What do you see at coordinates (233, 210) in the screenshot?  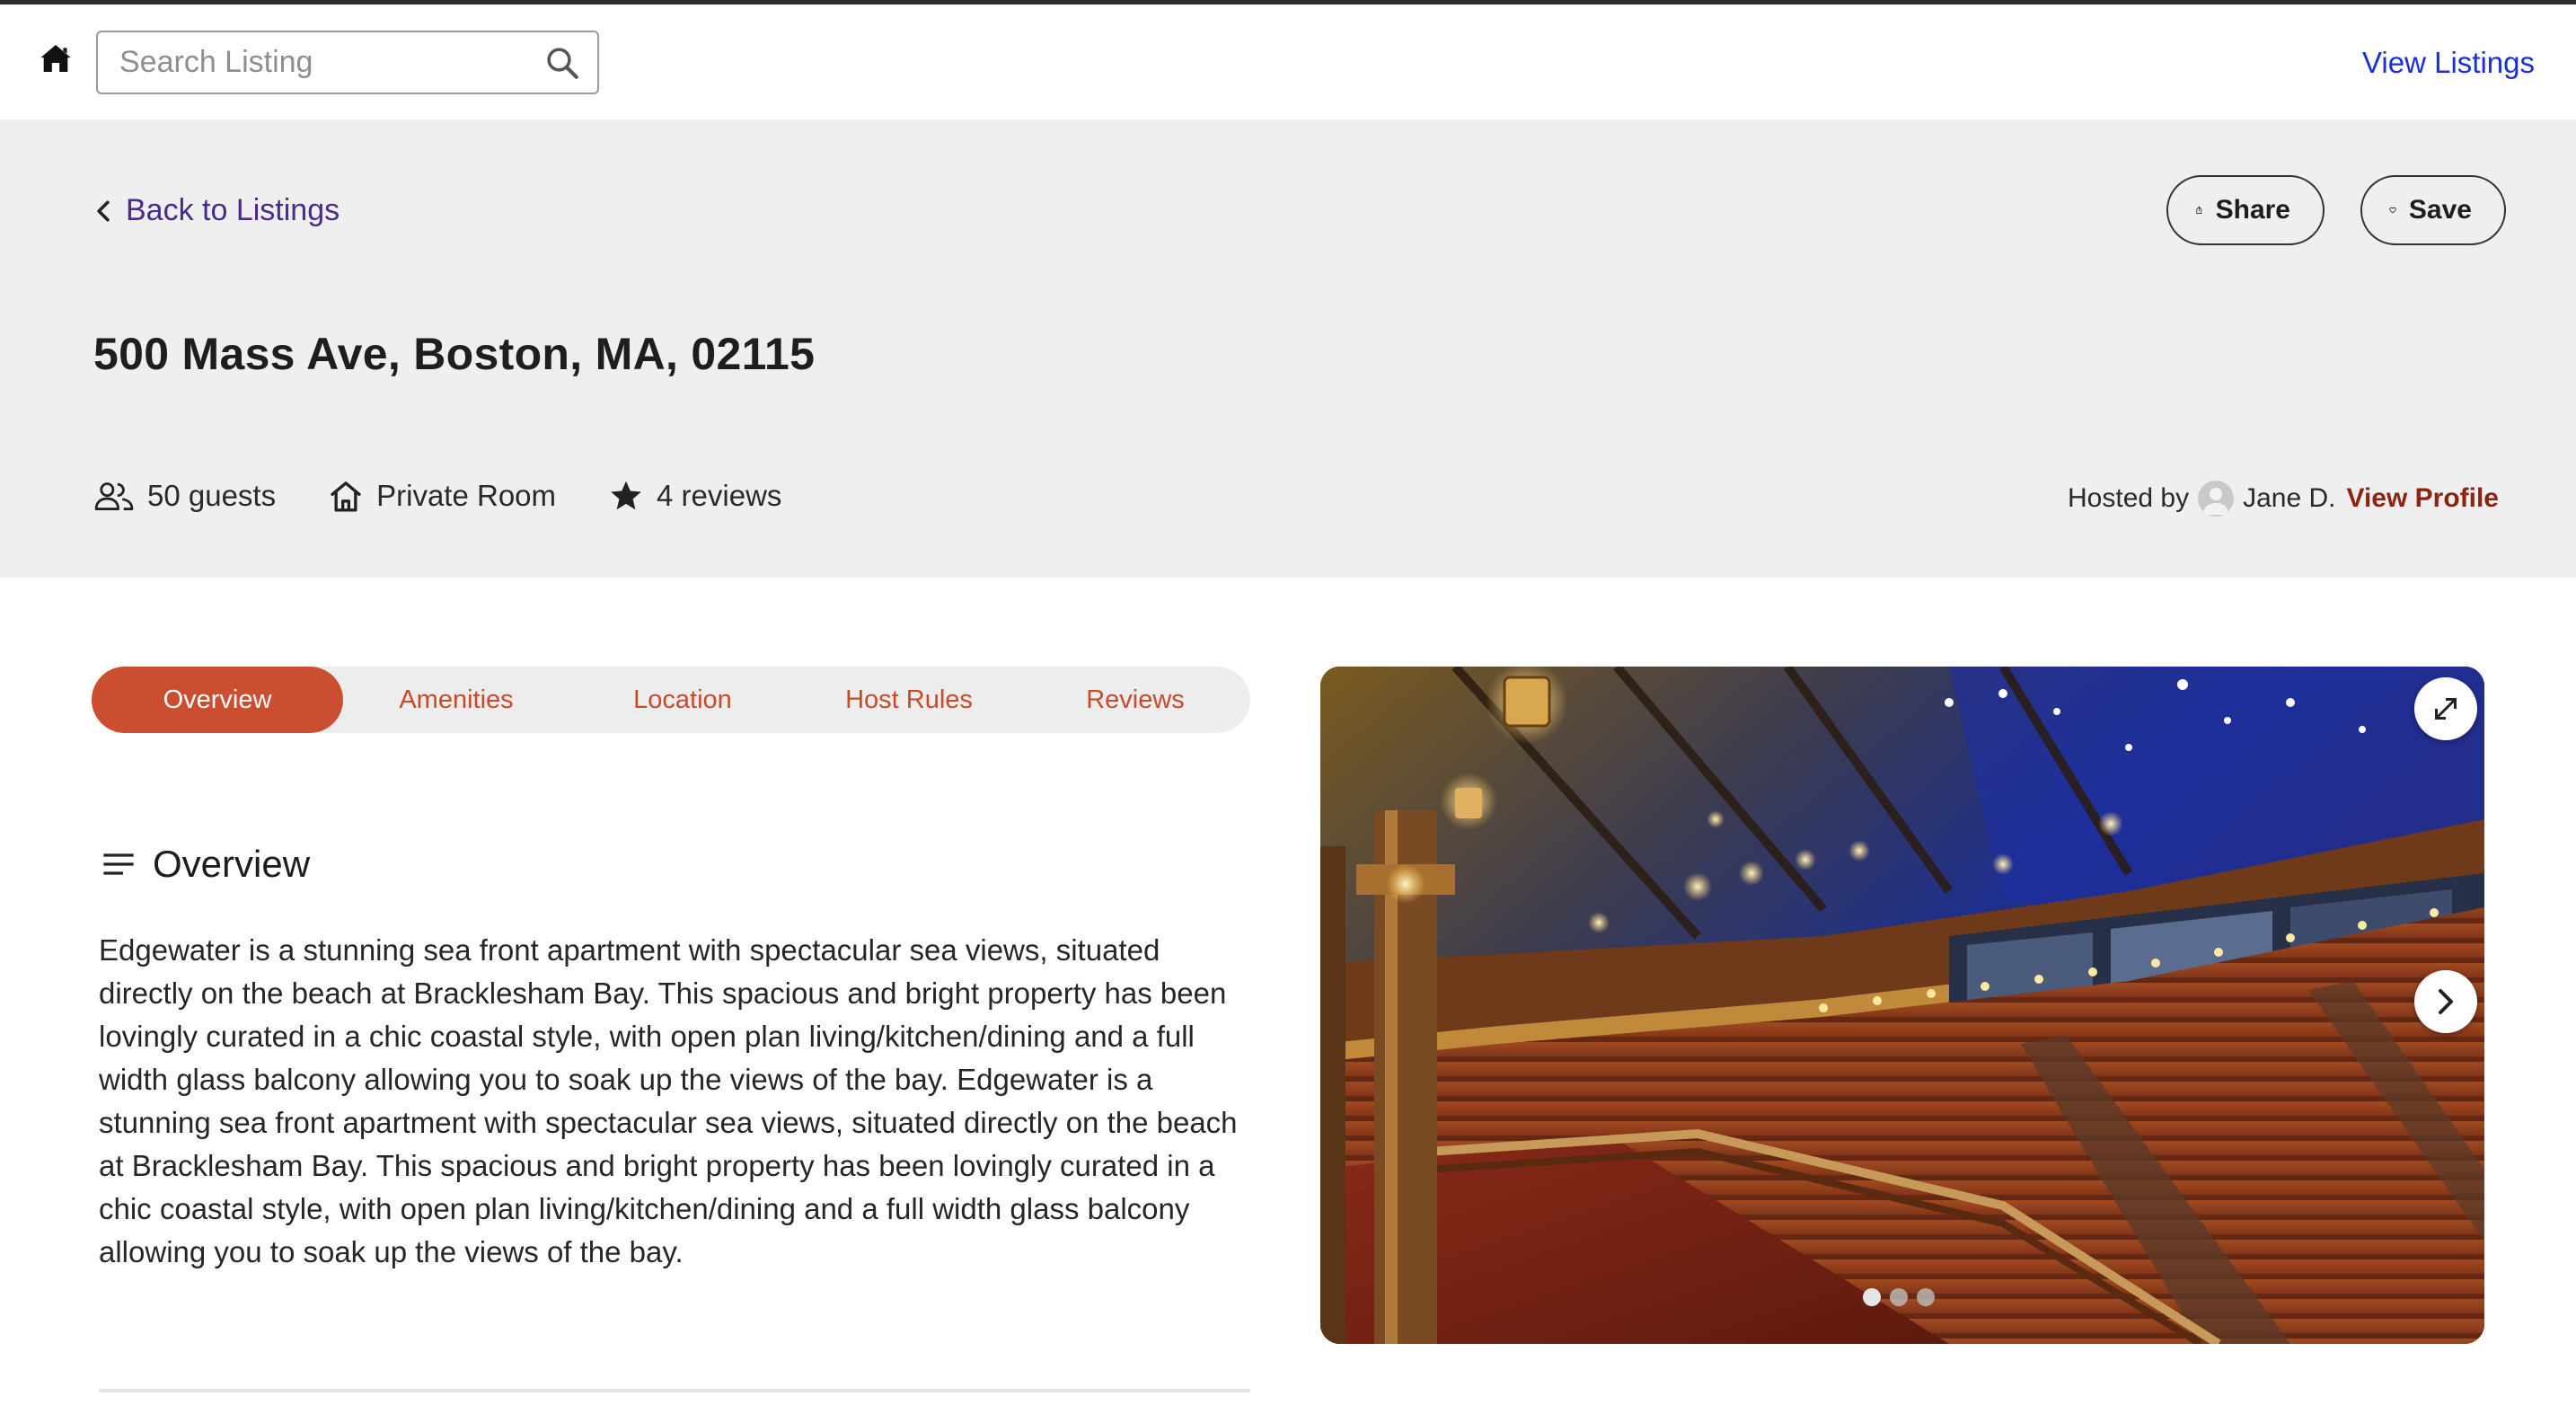 I see `back-link-label: Back to Listings` at bounding box center [233, 210].